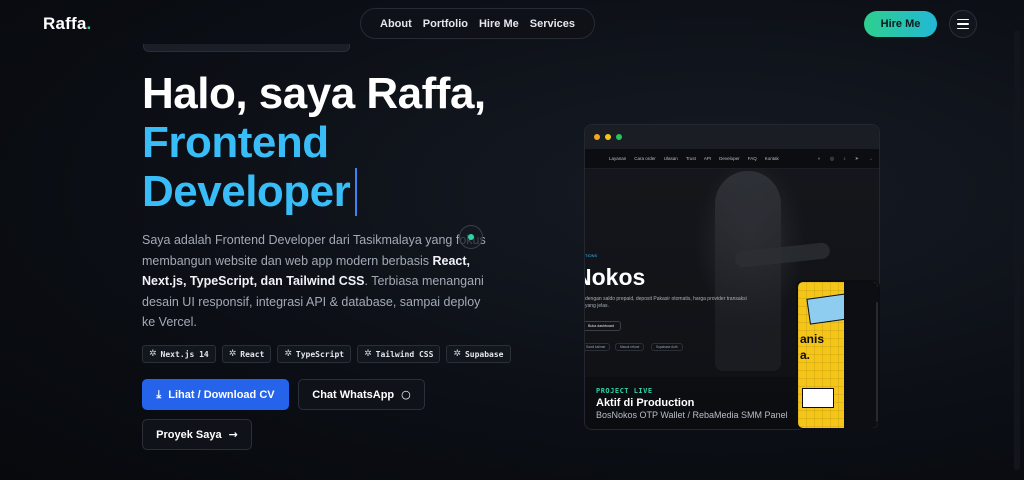  I want to click on music-icon: ♪, so click(844, 158).